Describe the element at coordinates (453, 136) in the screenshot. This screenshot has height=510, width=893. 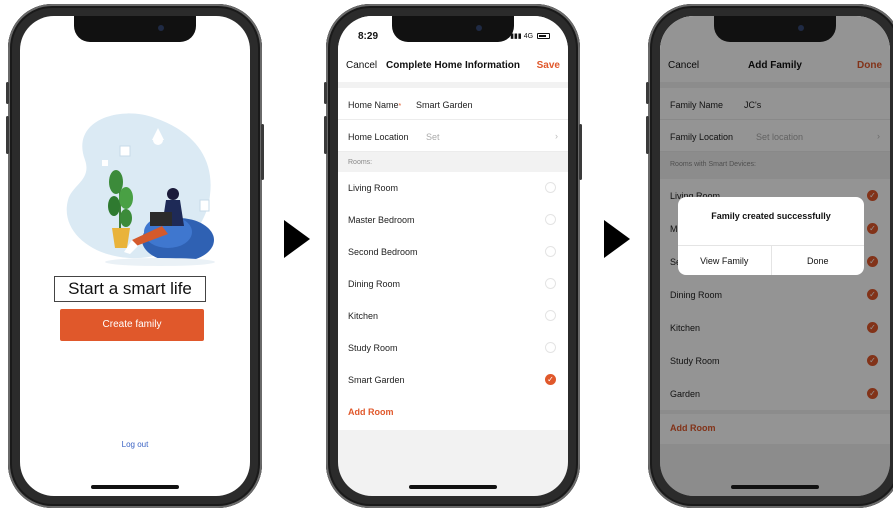
I see `home-location-row: Home Location Set ›` at that location.